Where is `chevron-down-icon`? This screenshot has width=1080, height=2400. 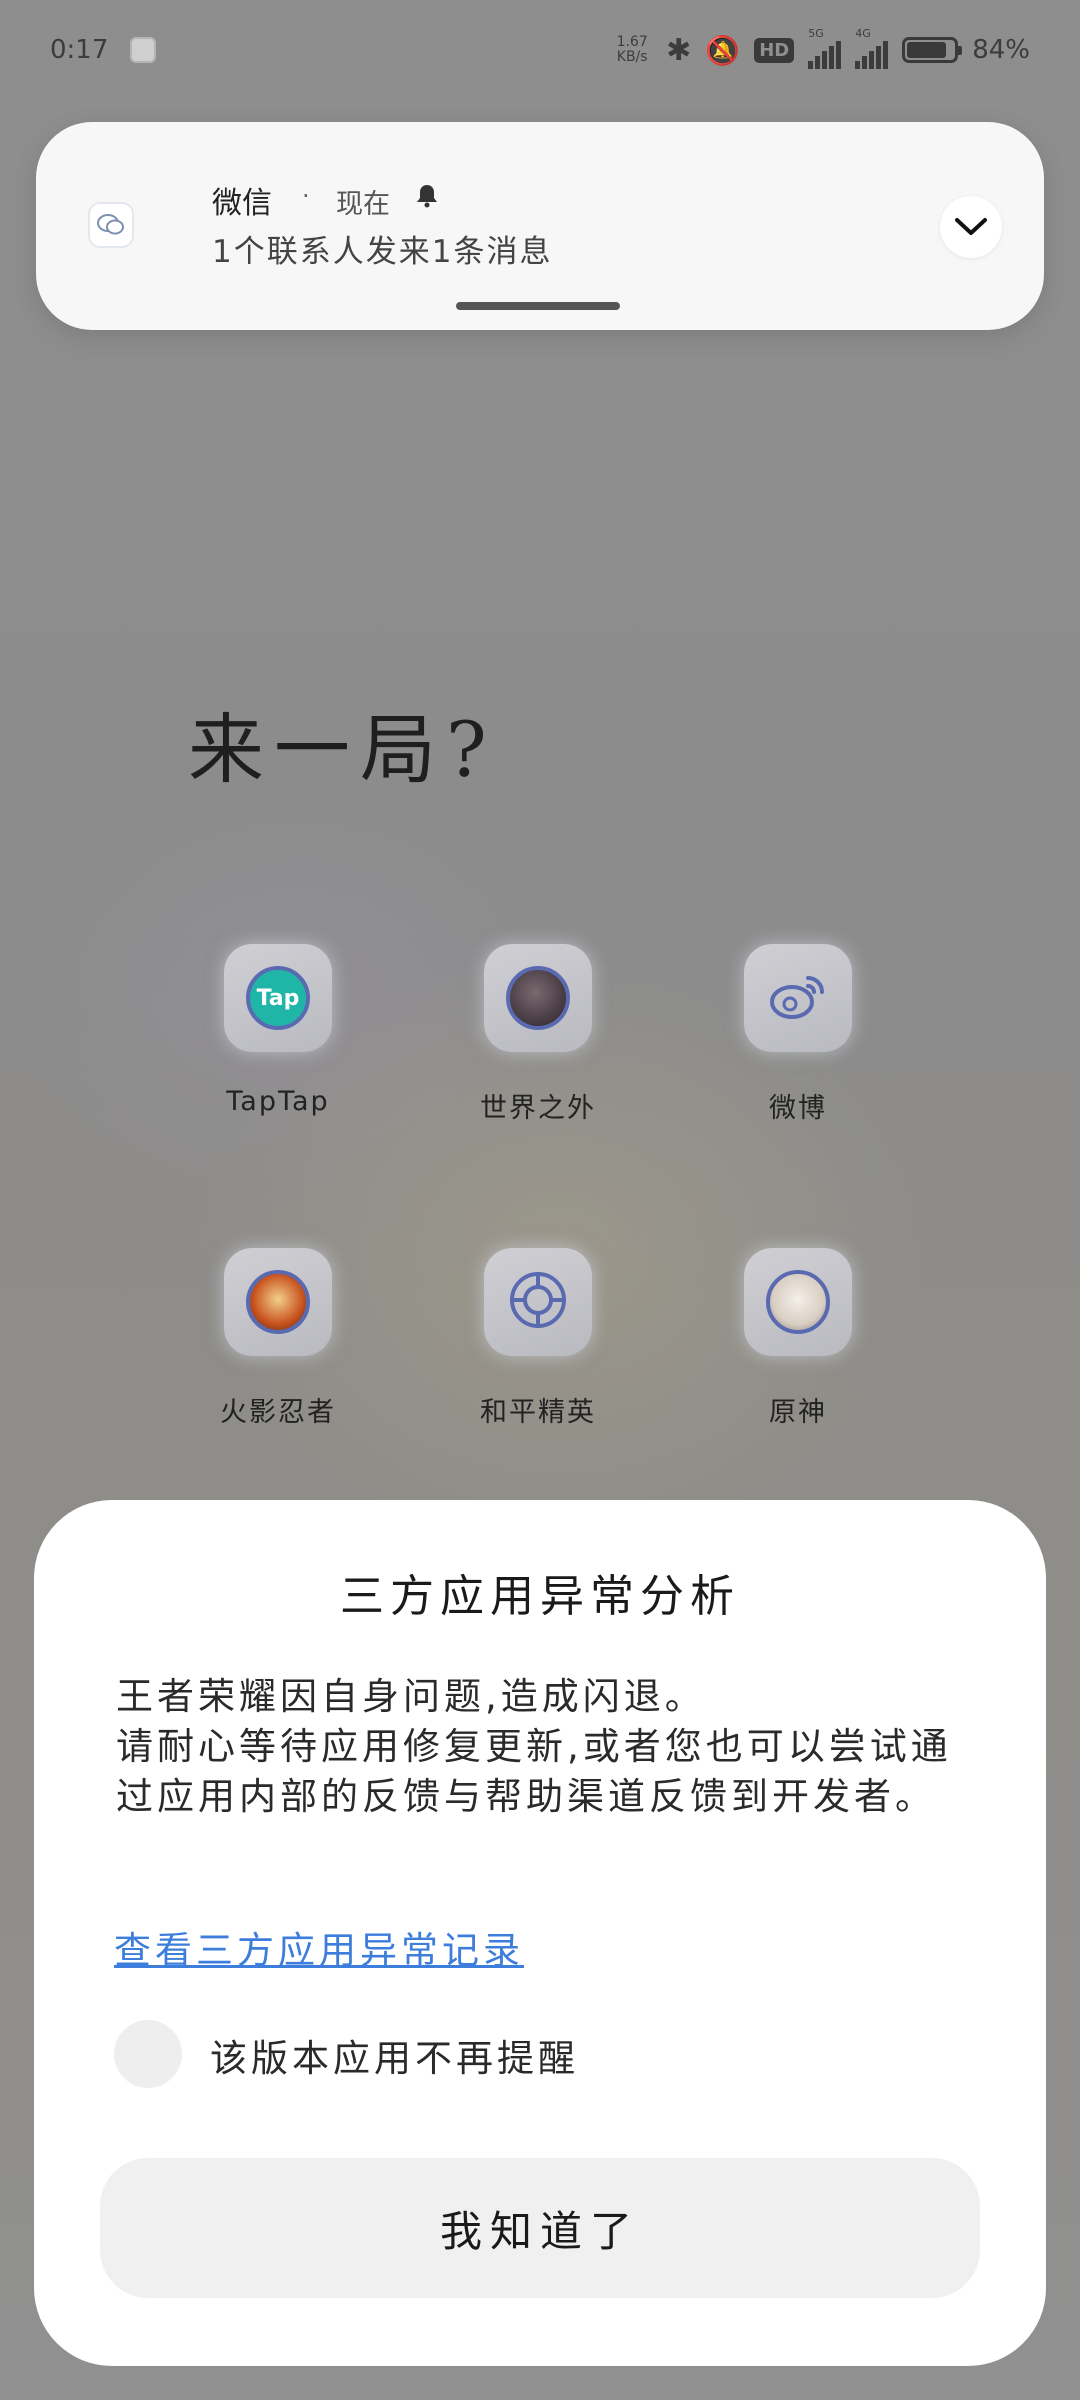 chevron-down-icon is located at coordinates (971, 226).